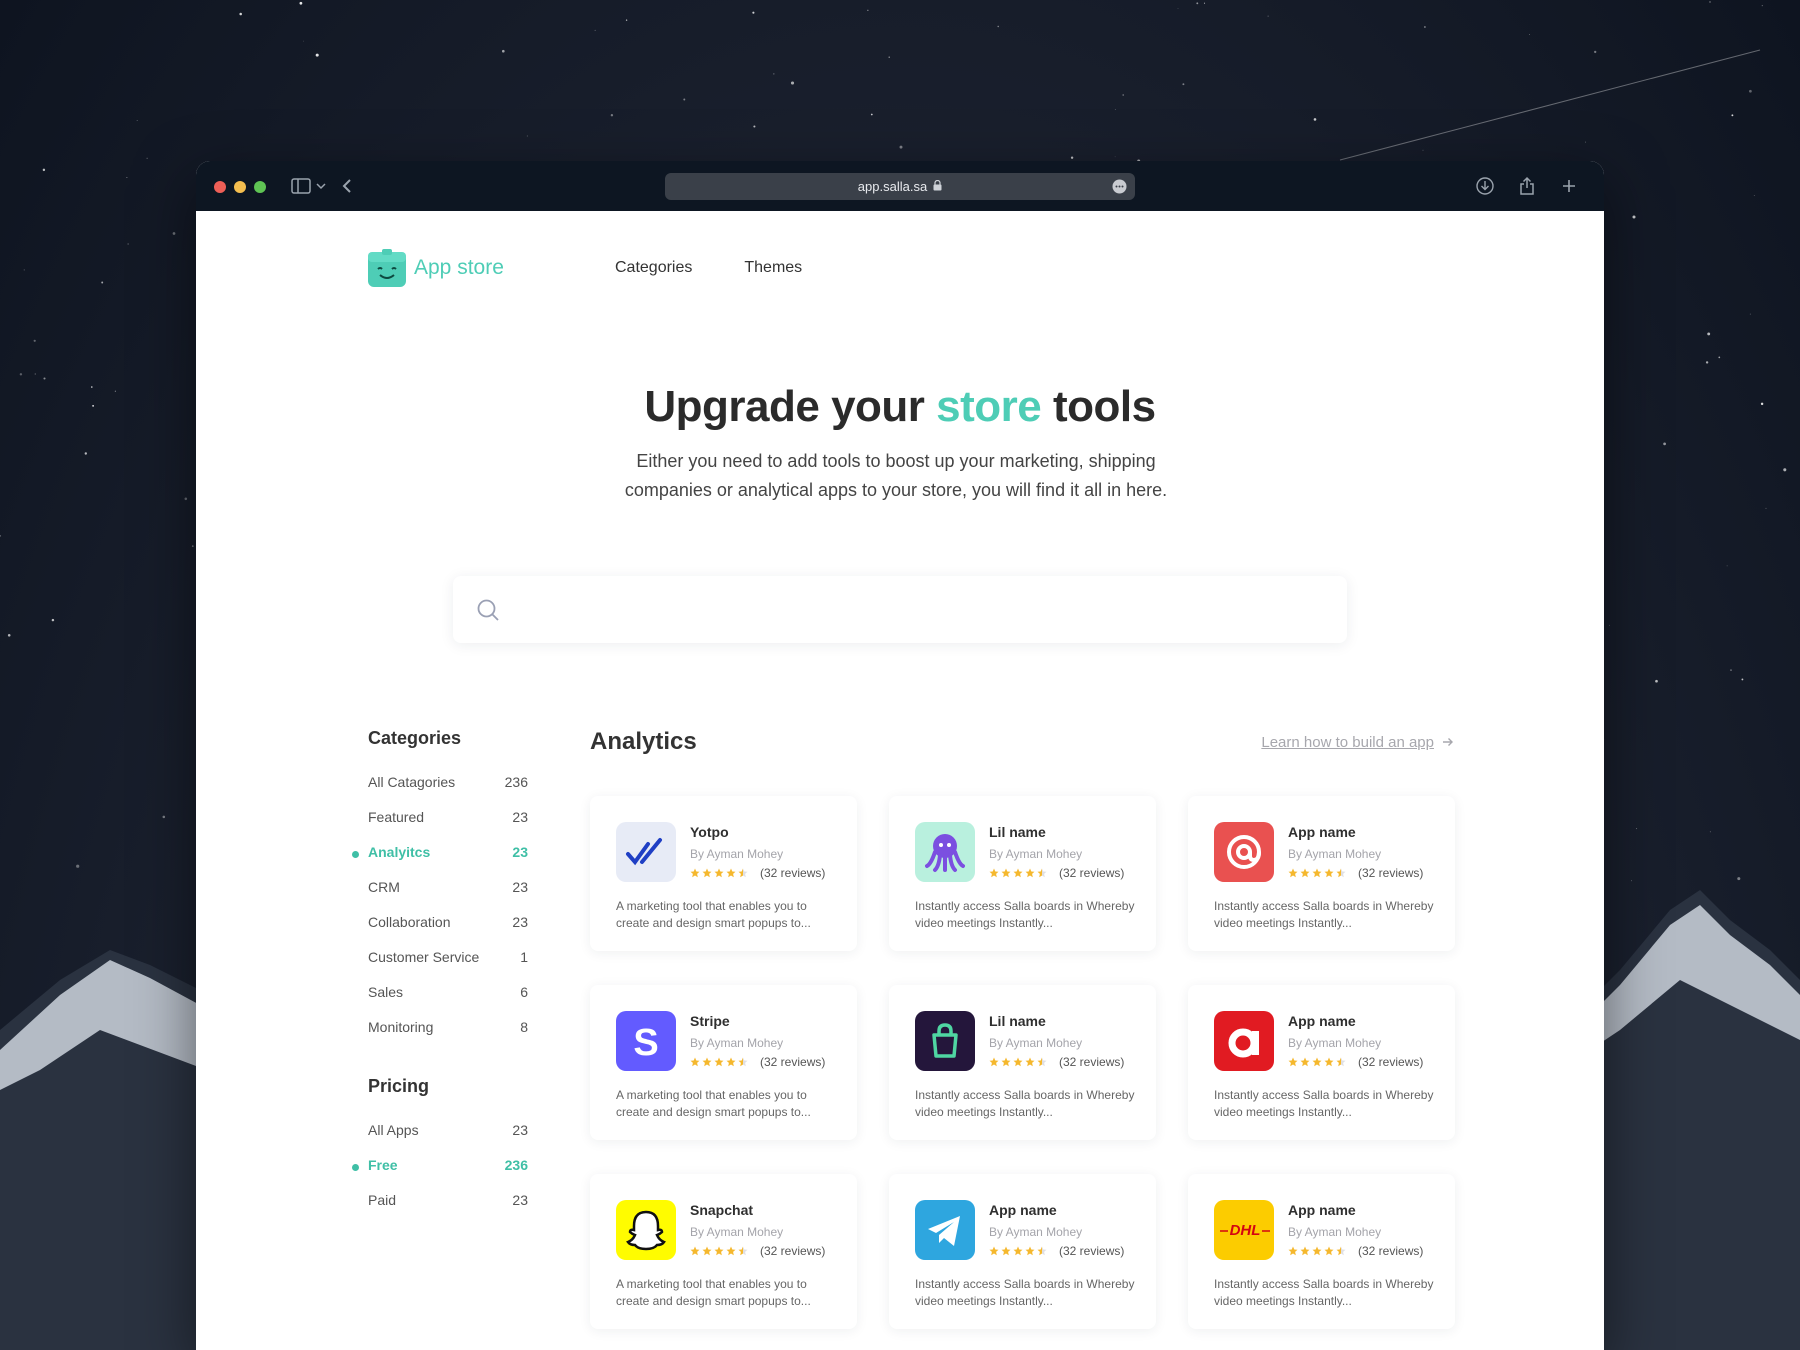 The width and height of the screenshot is (1800, 1350). What do you see at coordinates (892, 186) in the screenshot?
I see `url-text: app.salla.sa` at bounding box center [892, 186].